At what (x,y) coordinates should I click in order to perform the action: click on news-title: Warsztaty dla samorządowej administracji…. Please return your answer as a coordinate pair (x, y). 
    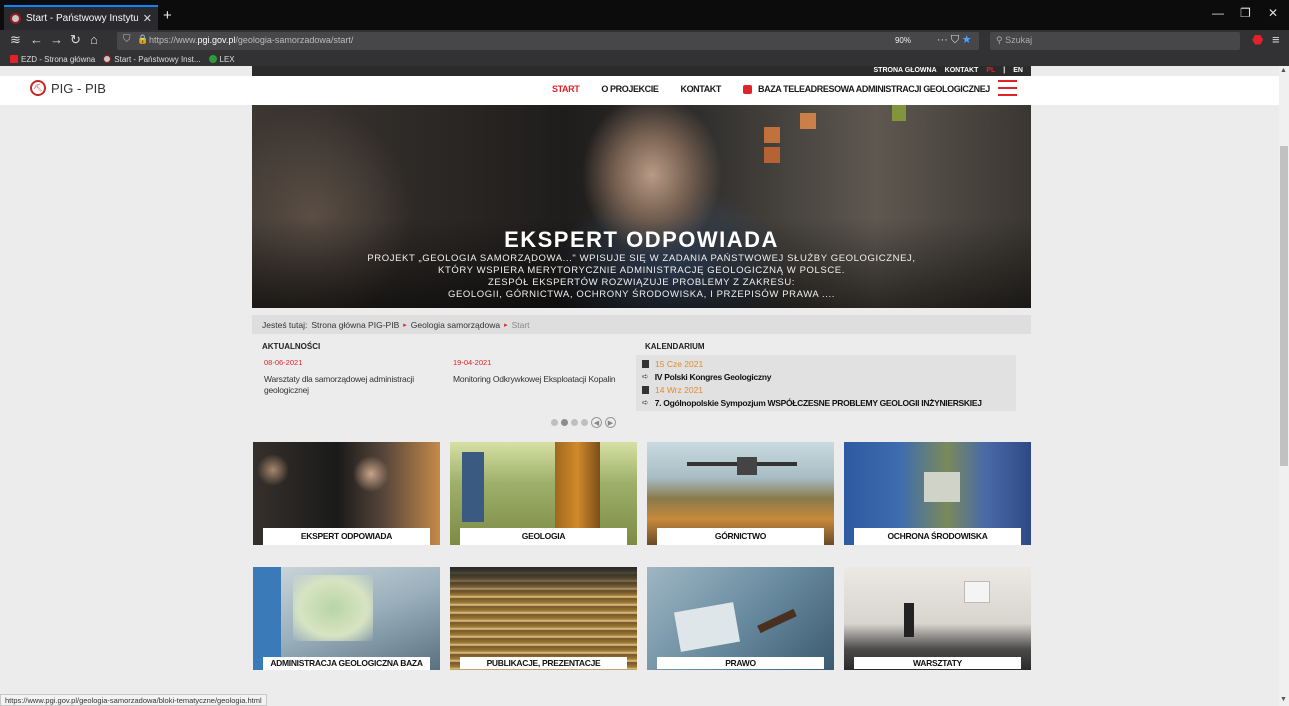
    Looking at the image, I should click on (351, 385).